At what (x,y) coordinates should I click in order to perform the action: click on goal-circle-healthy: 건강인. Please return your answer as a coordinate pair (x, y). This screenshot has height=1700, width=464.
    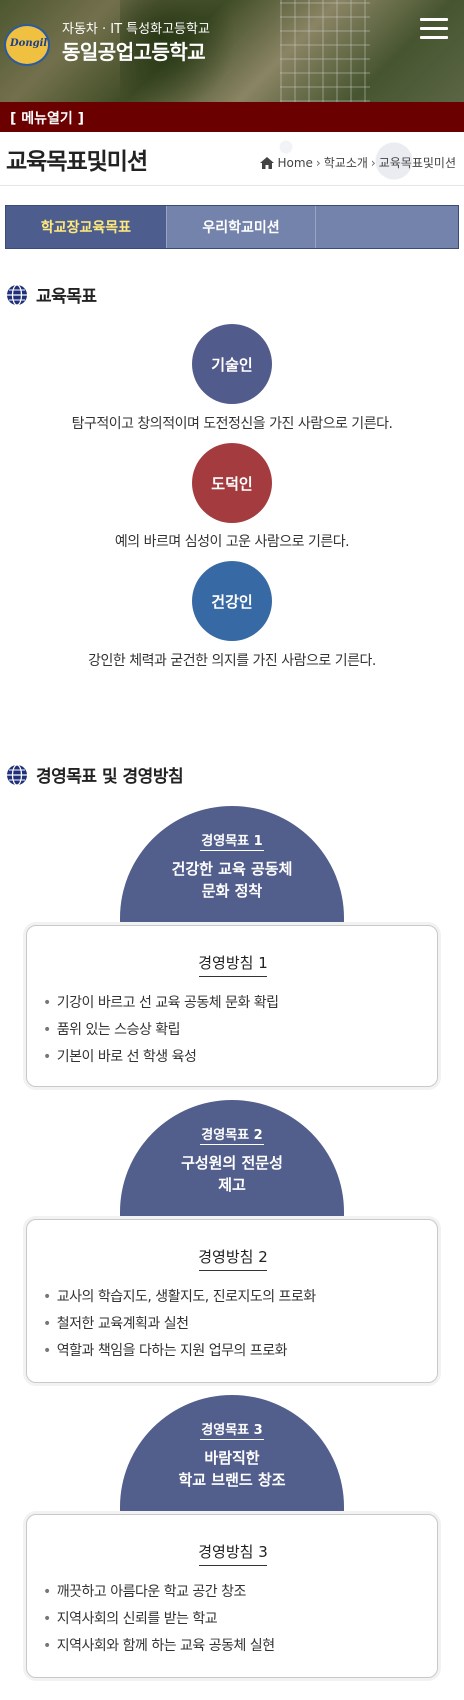
    Looking at the image, I should click on (232, 601).